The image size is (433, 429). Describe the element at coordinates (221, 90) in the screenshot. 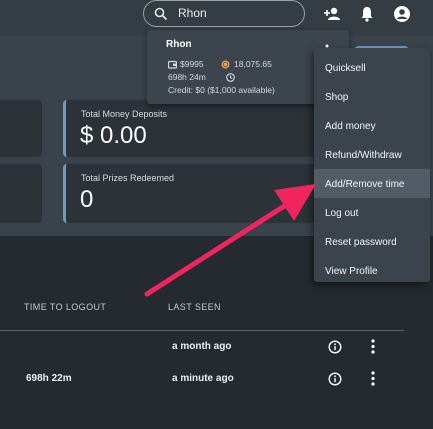

I see `popup-credit: Credit: $0 ($1,000 available)` at that location.